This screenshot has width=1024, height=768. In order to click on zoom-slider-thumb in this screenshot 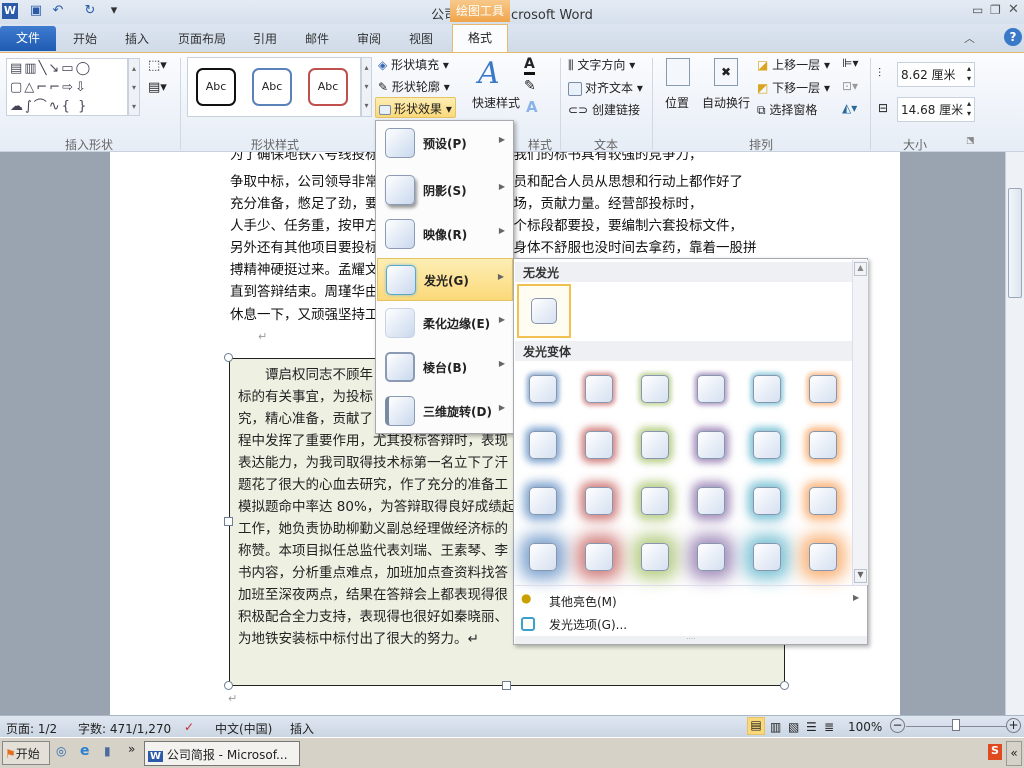, I will do `click(956, 725)`.